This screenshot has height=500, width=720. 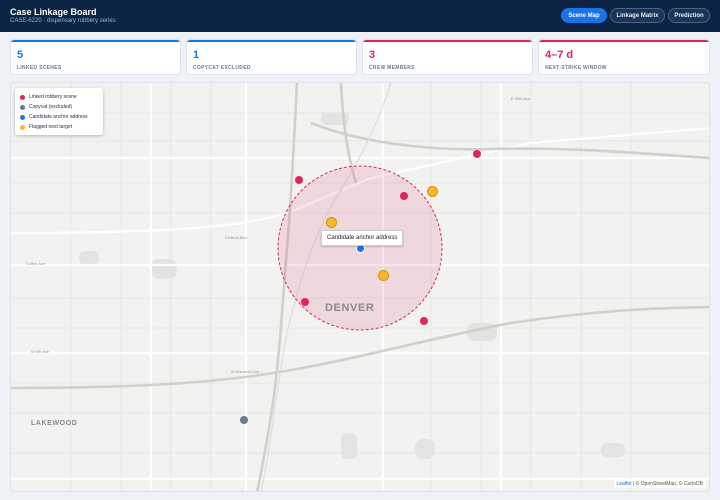 I want to click on kpi-value: 5, so click(x=20, y=55).